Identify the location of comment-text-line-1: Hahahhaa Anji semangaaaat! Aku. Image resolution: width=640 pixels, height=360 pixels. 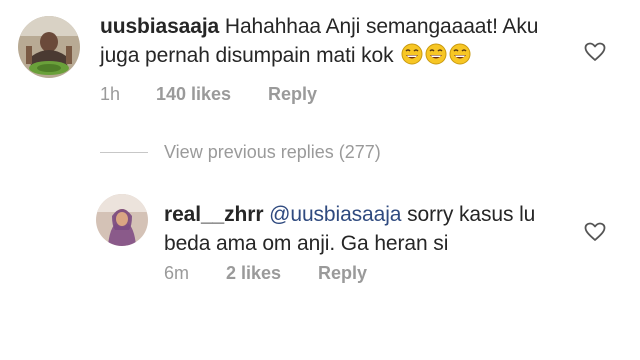
(381, 26).